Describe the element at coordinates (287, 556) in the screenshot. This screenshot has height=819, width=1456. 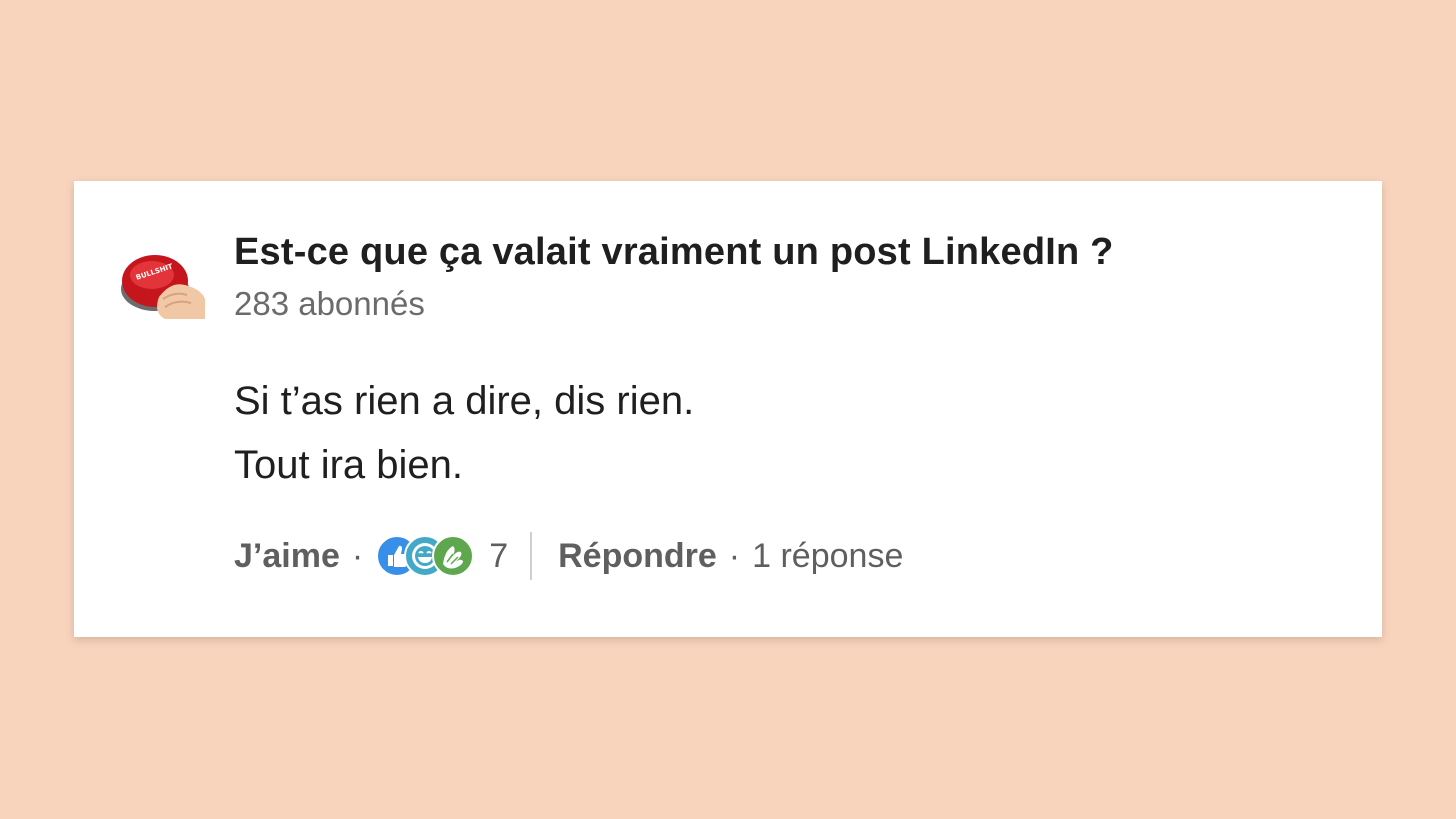
I see `like-button: J’aime` at that location.